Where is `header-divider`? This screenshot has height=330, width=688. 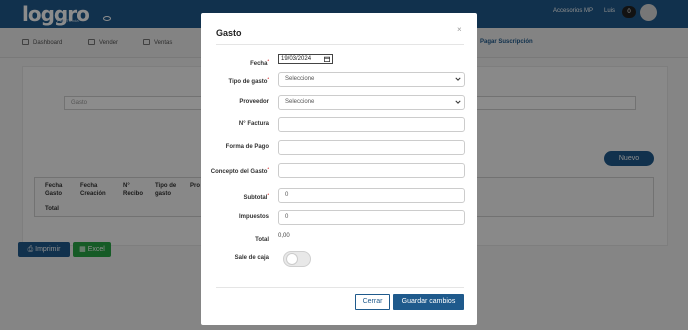
header-divider is located at coordinates (340, 44).